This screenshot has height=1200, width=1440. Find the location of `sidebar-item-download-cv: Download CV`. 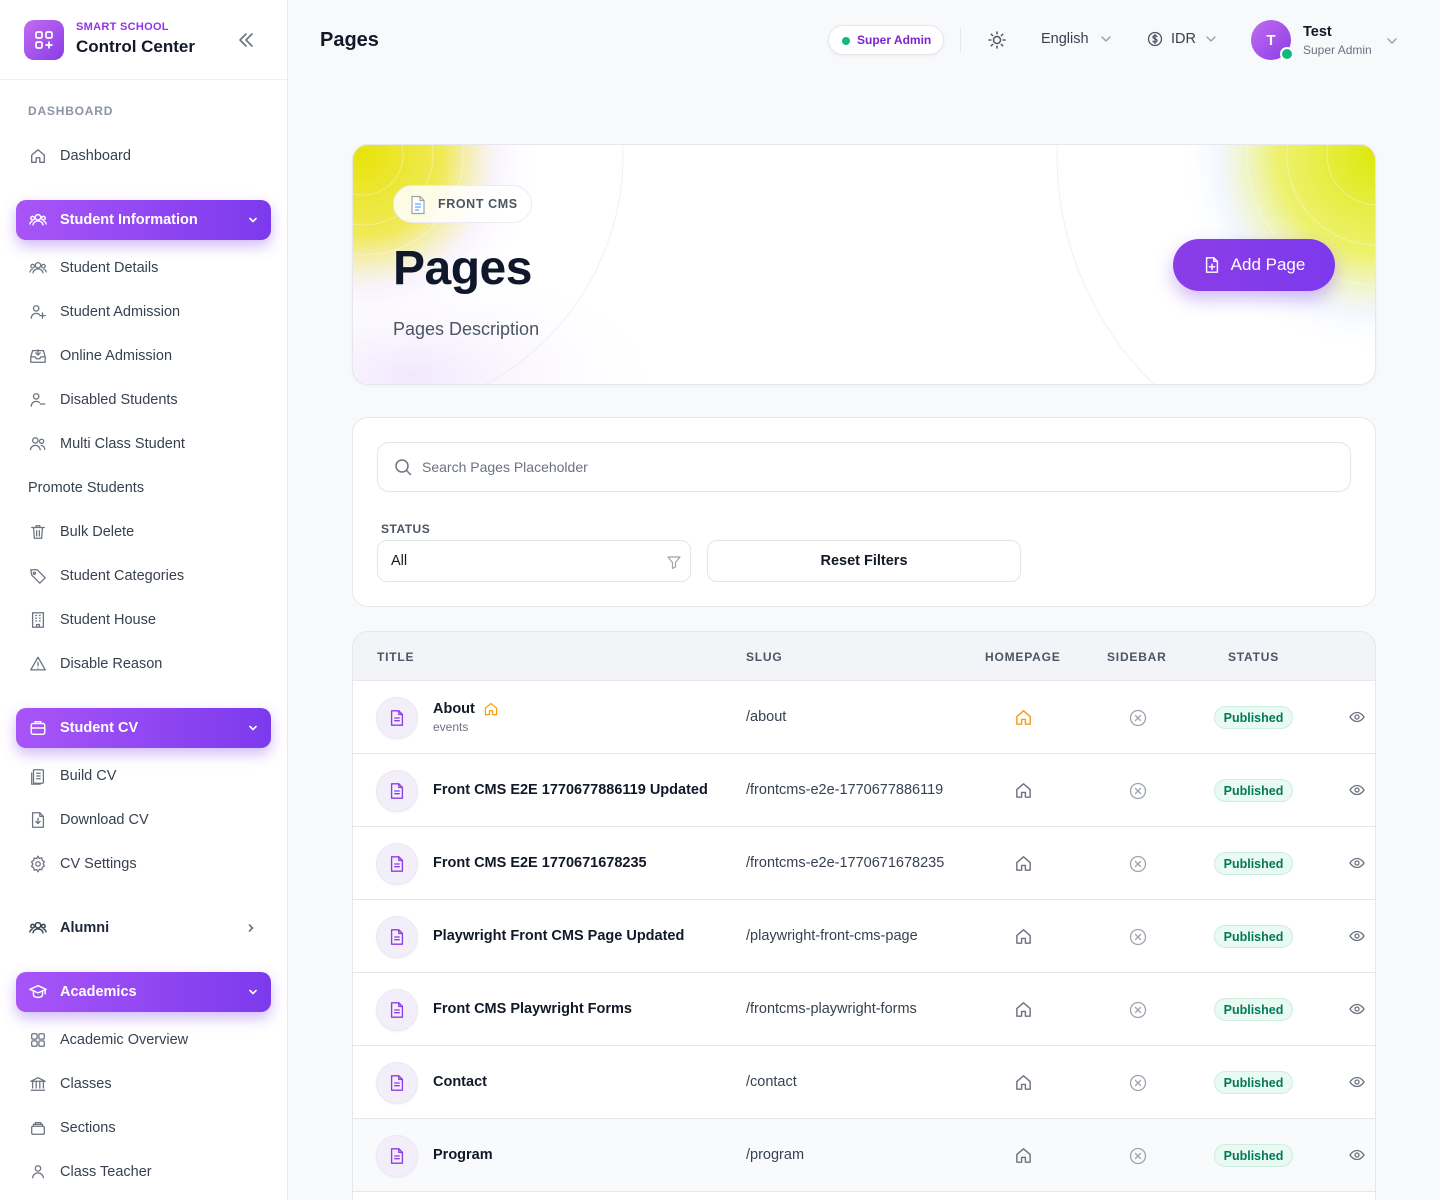

sidebar-item-download-cv: Download CV is located at coordinates (143, 820).